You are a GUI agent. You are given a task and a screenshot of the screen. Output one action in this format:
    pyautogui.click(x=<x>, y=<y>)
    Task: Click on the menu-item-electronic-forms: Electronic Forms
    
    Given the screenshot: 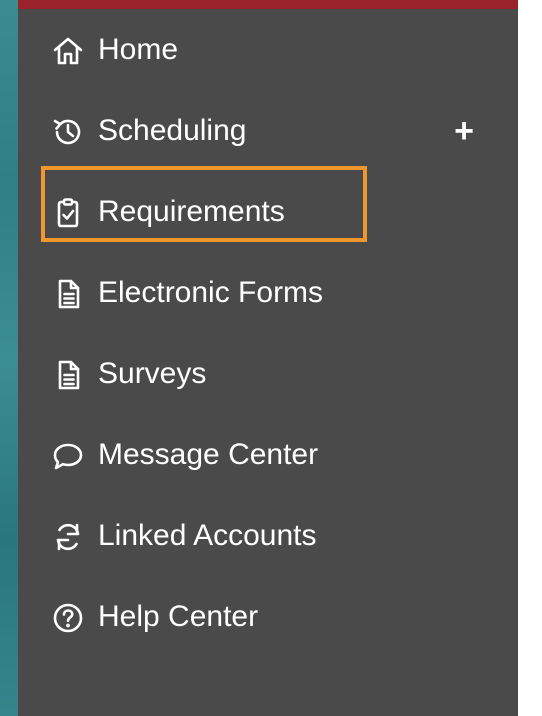 What is the action you would take?
    pyautogui.click(x=268, y=293)
    